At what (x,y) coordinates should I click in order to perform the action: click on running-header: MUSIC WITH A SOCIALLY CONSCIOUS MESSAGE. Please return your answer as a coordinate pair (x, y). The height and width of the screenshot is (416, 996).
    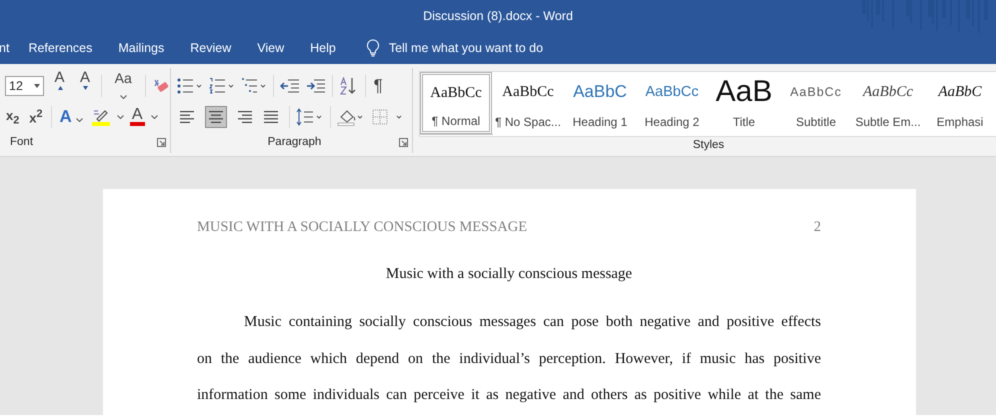
    Looking at the image, I should click on (362, 227).